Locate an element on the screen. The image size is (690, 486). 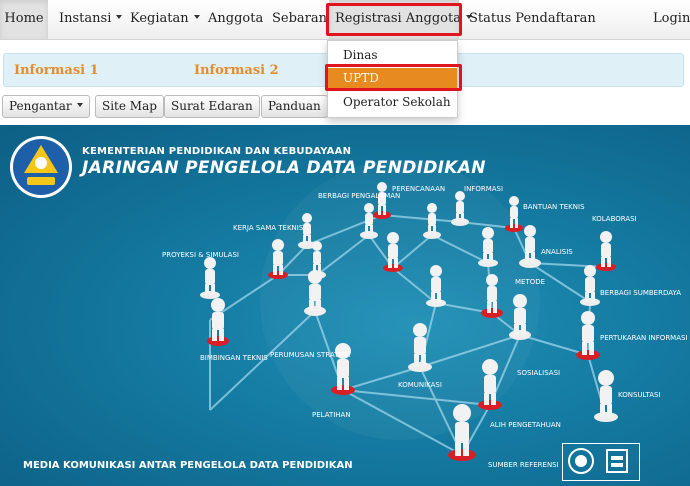
surat-edaran-button: Surat Edaran is located at coordinates (212, 106).